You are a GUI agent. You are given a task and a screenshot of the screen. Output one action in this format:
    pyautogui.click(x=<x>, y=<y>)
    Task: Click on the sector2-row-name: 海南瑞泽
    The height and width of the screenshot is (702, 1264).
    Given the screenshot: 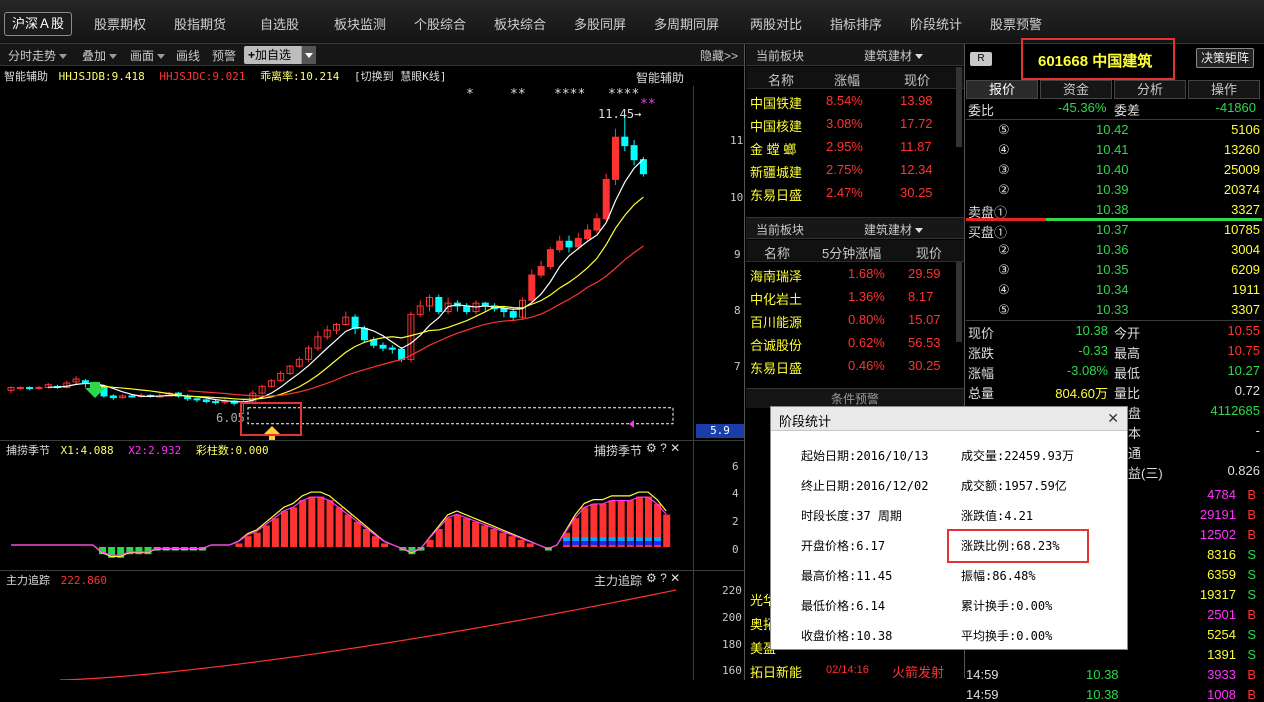 What is the action you would take?
    pyautogui.click(x=776, y=275)
    